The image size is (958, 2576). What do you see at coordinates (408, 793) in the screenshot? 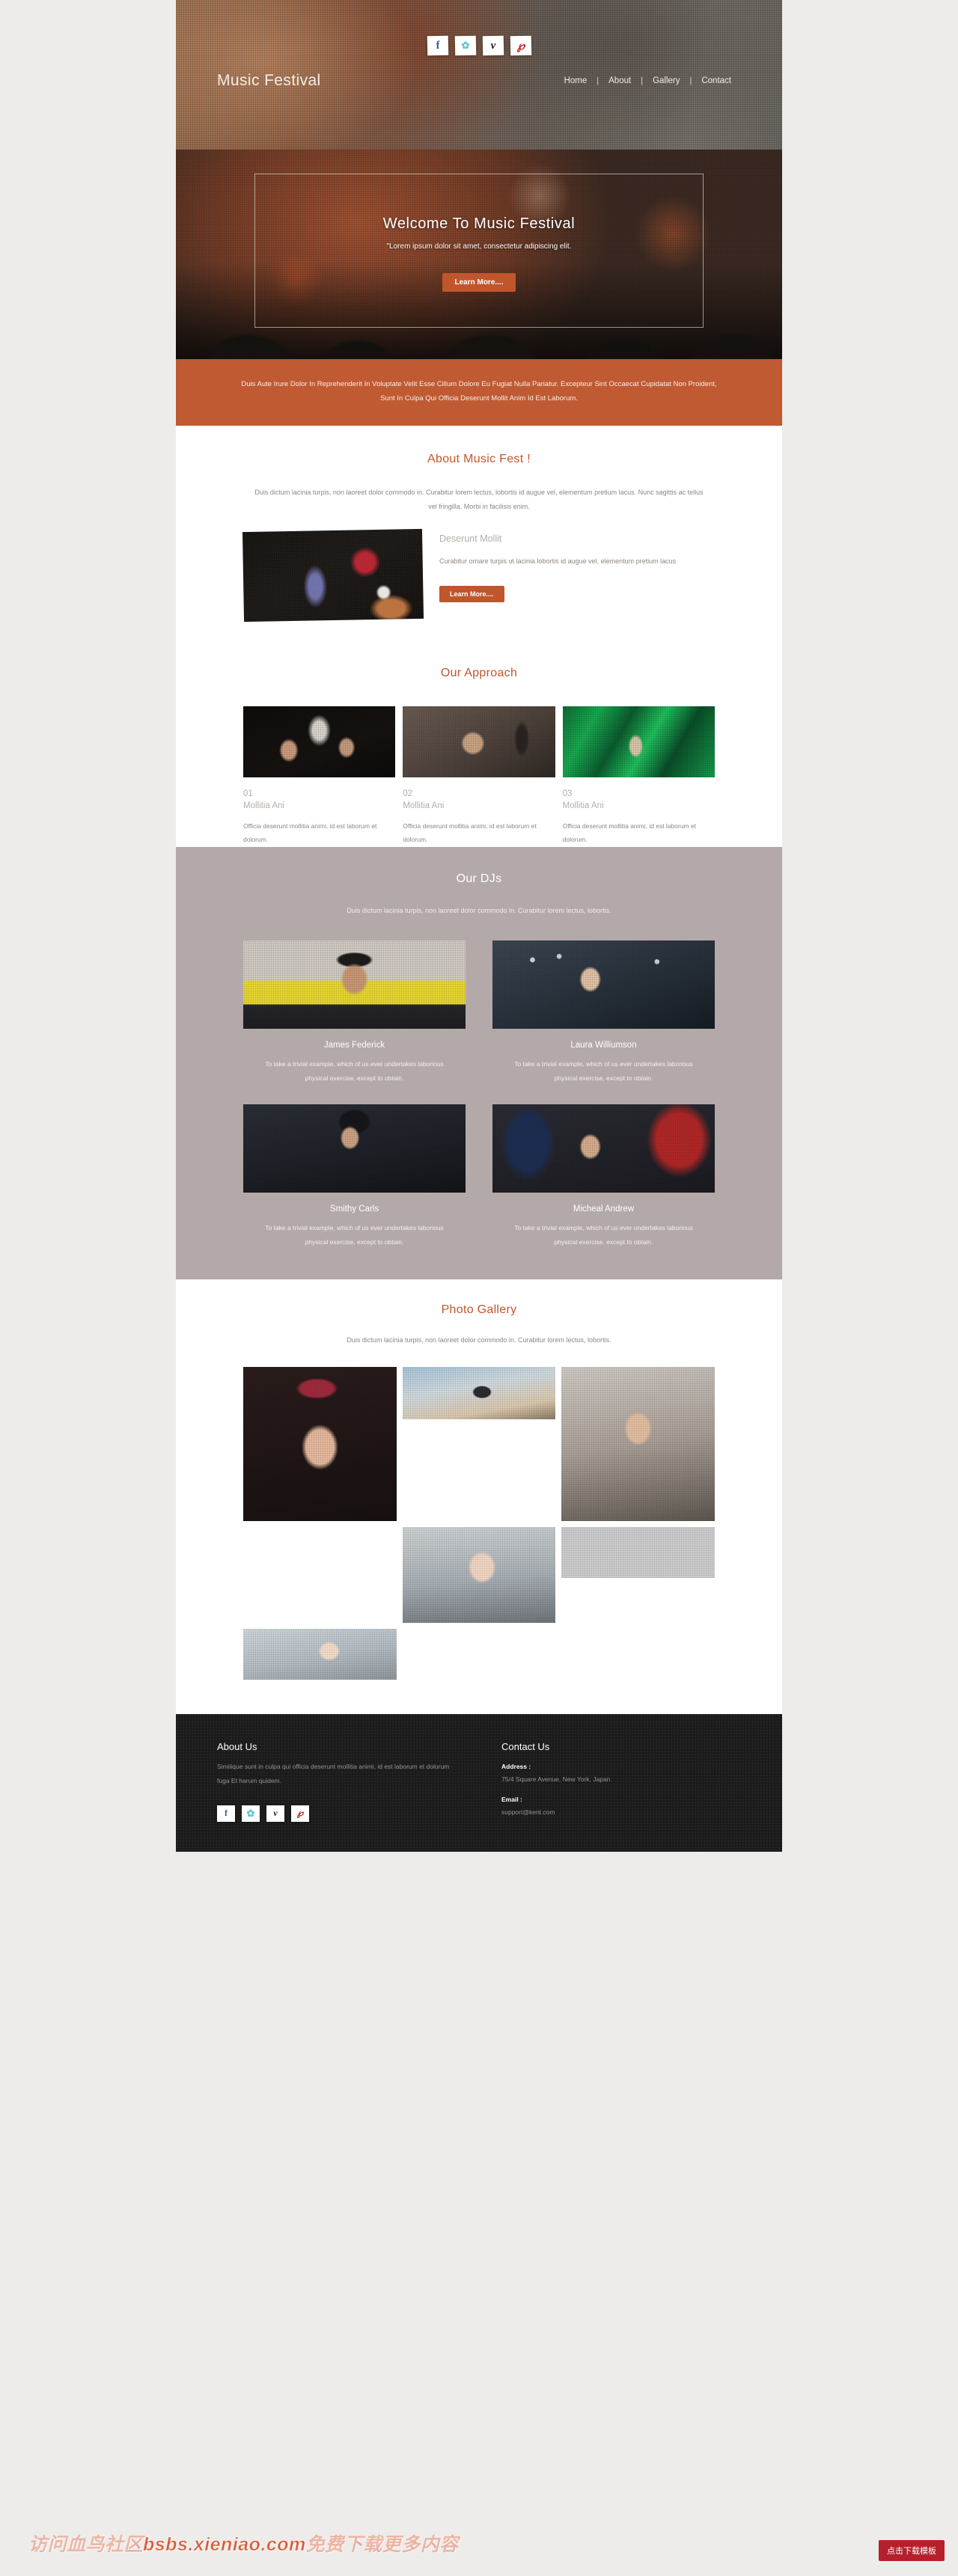
I see `approach-number: 02` at bounding box center [408, 793].